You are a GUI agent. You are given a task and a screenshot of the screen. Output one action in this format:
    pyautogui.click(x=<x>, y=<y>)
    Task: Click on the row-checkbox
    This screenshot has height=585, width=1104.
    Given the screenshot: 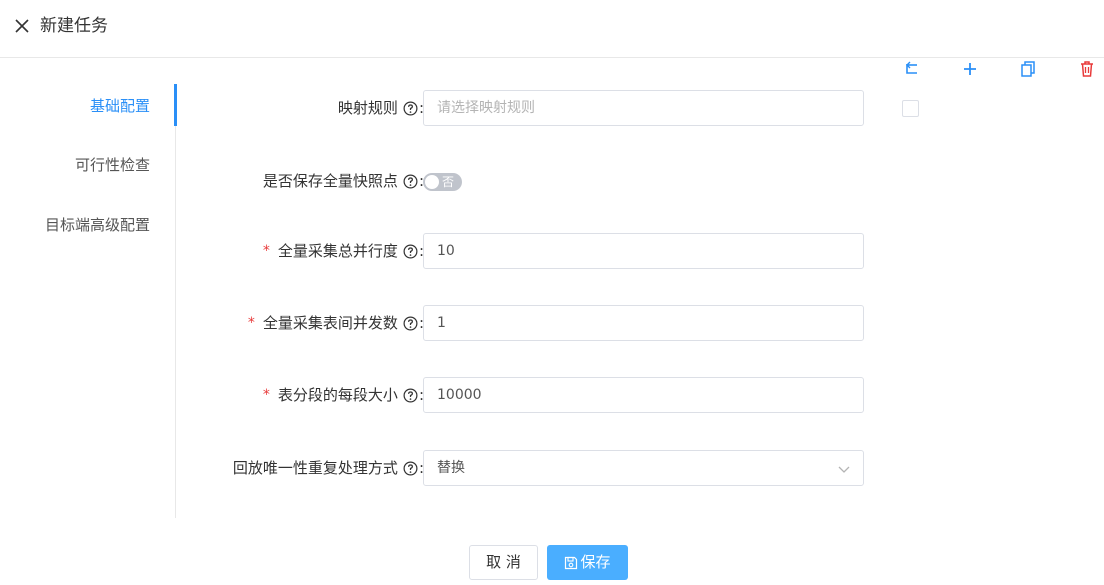 What is the action you would take?
    pyautogui.click(x=910, y=108)
    